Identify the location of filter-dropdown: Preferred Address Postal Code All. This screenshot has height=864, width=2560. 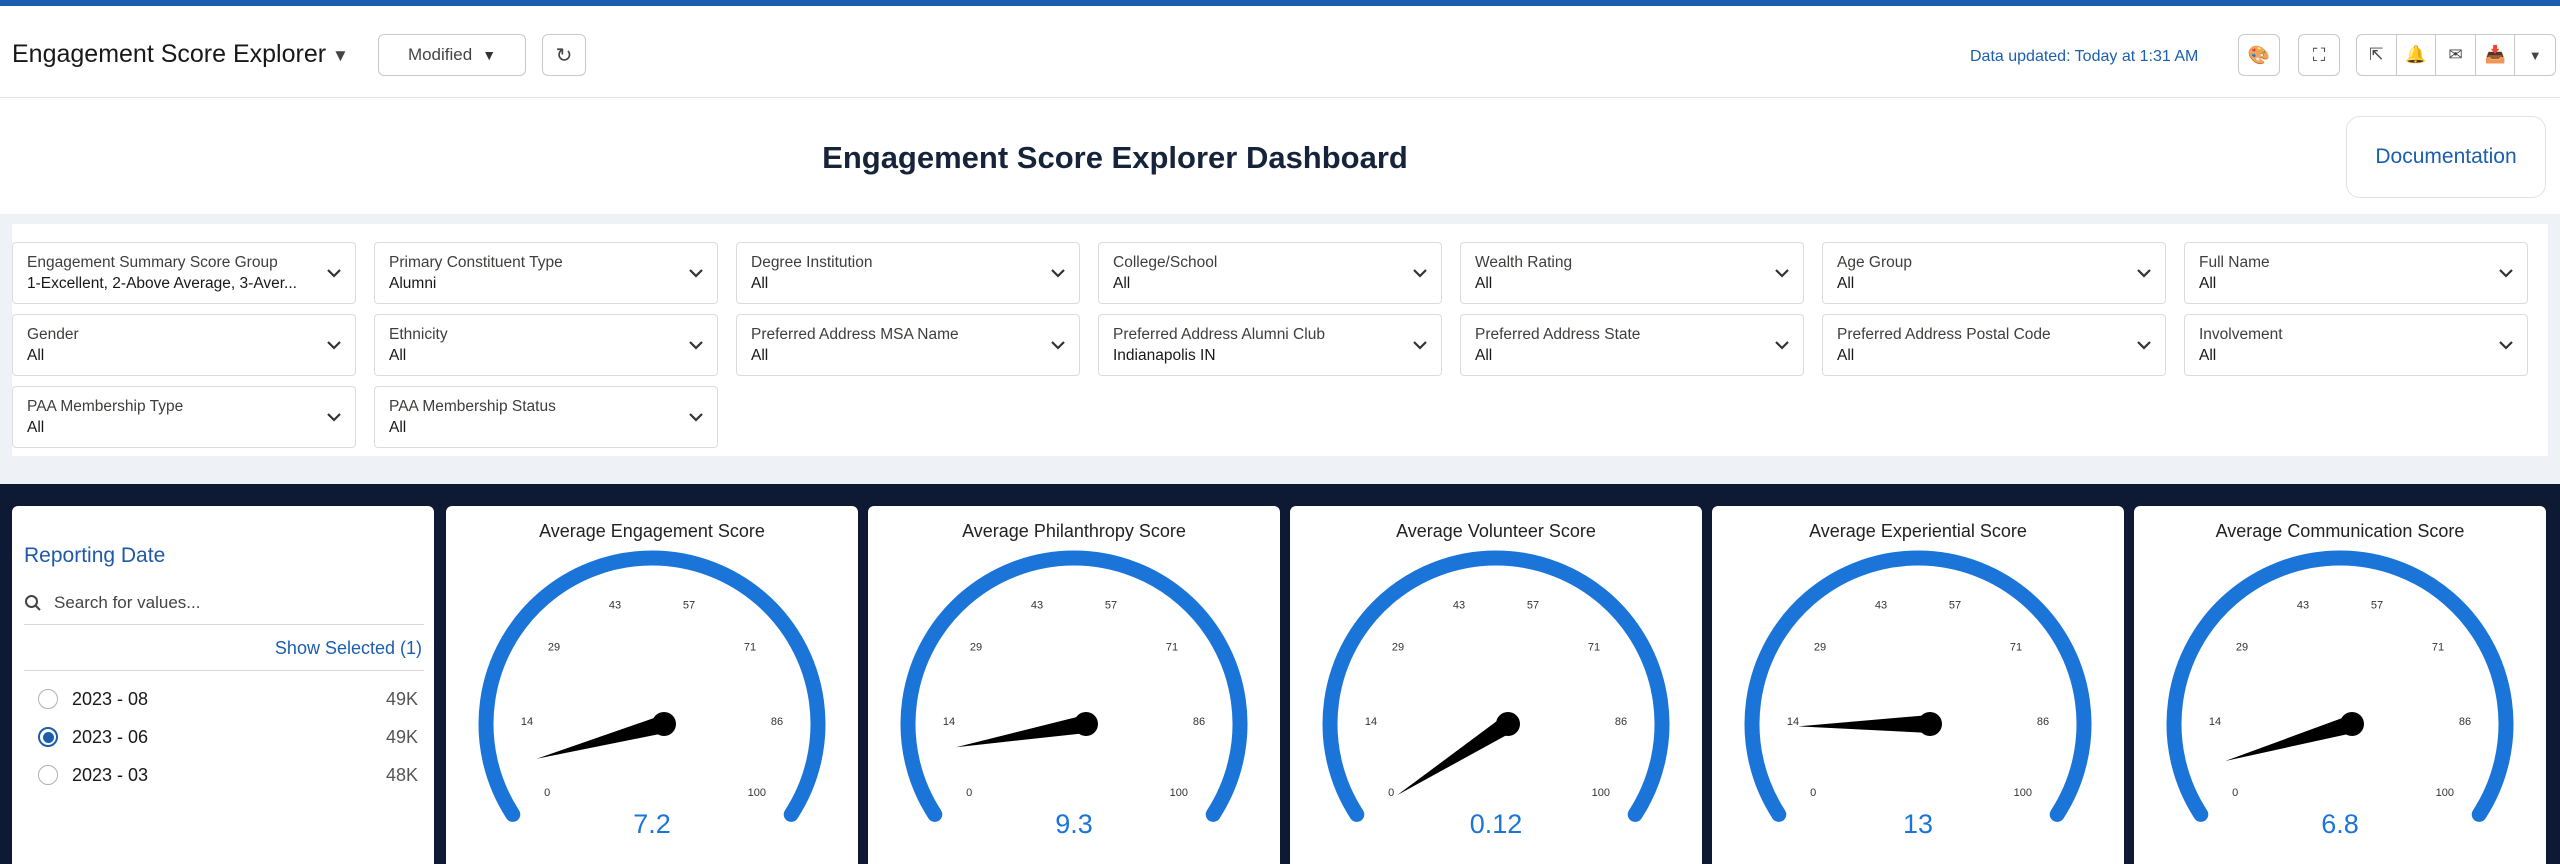
(1994, 345).